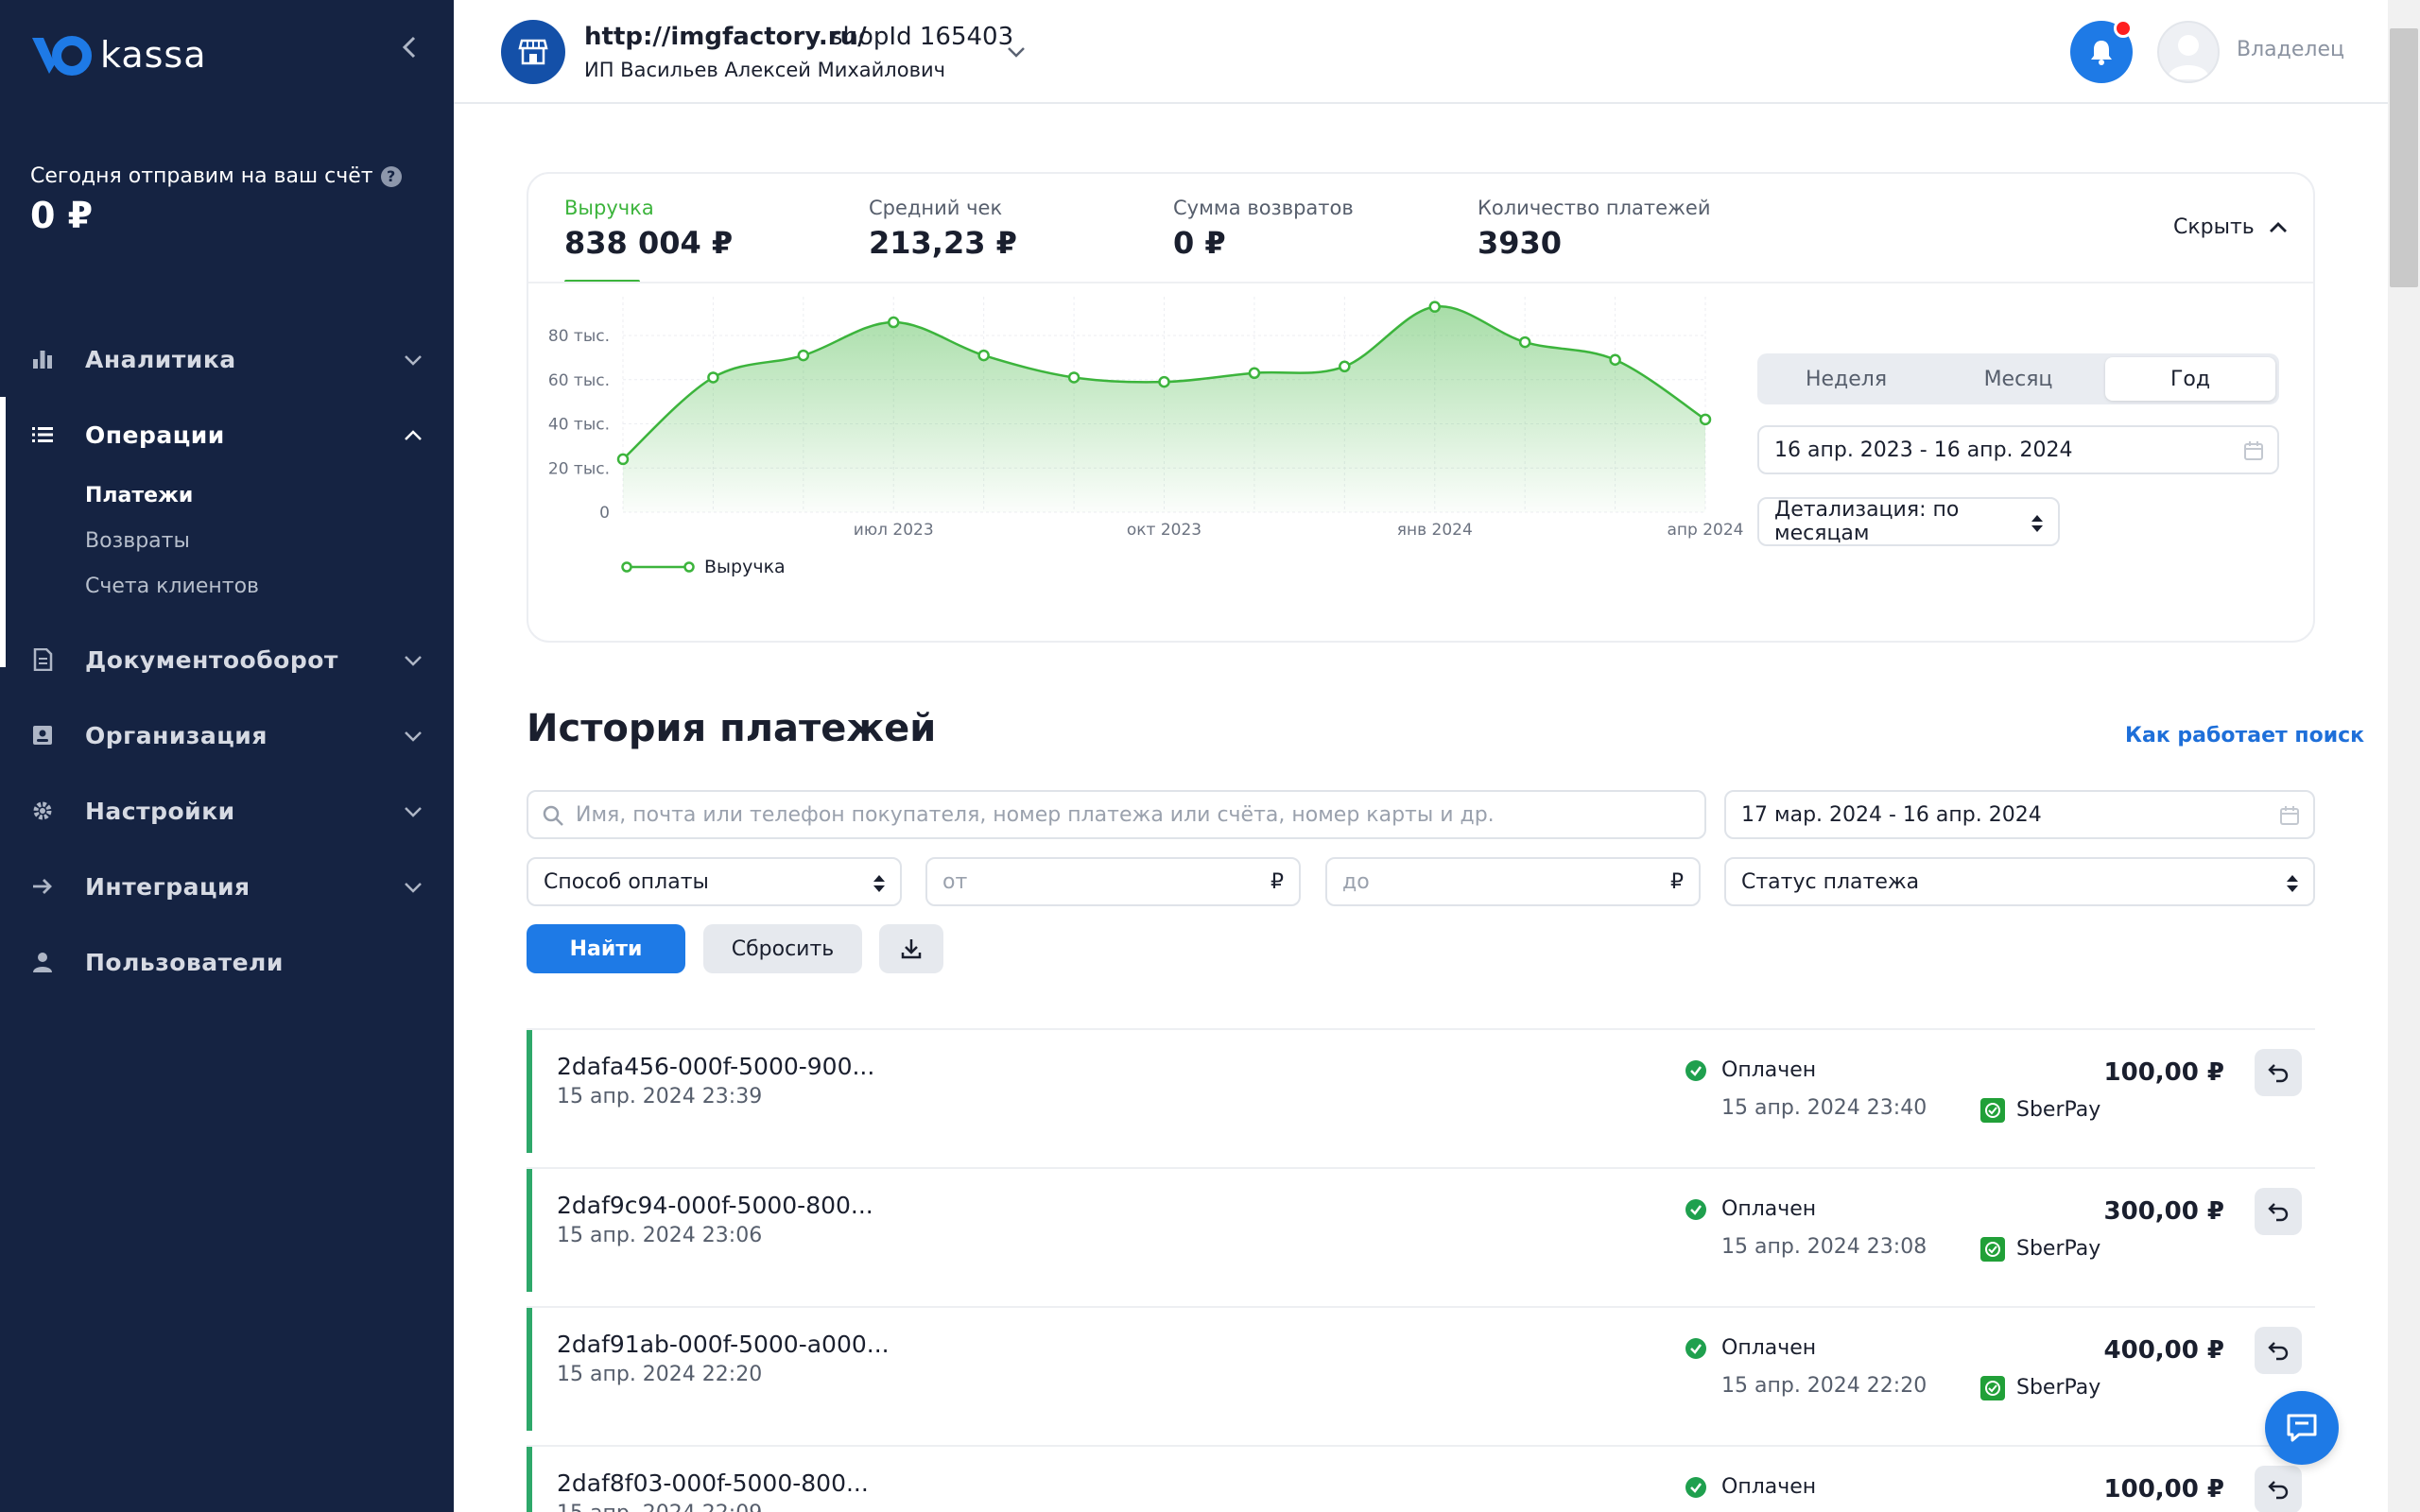  I want to click on paid-at: 15 апр. 2024 23:40, so click(1824, 1108).